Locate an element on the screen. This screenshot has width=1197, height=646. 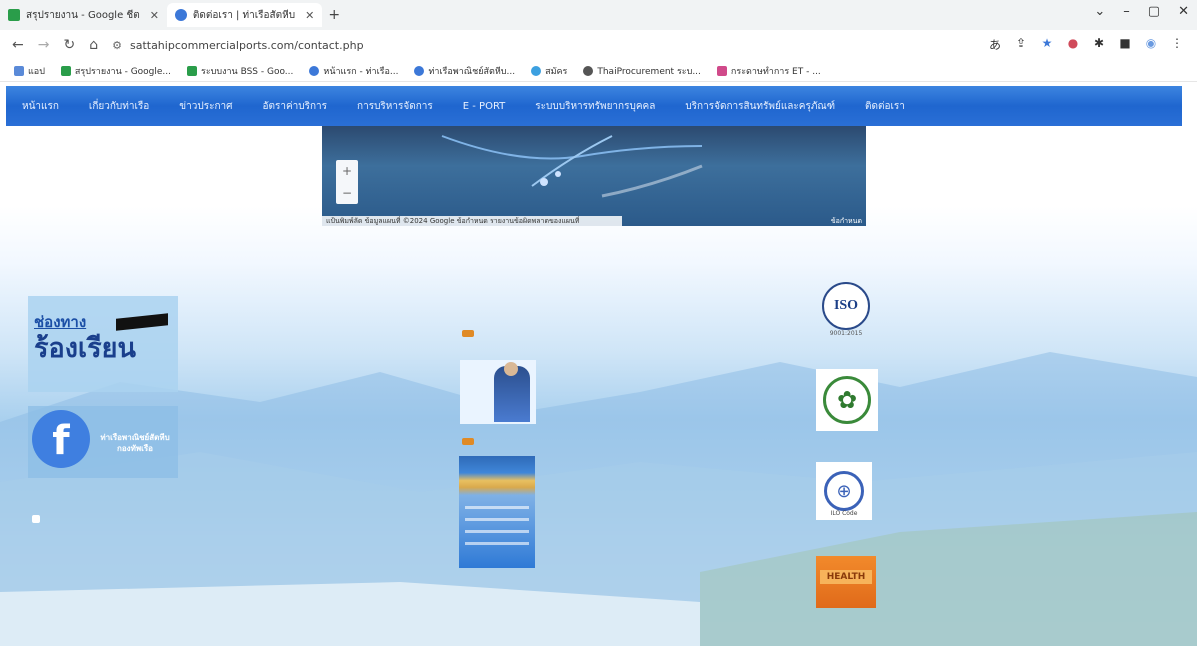
profile-icon: ◉ is located at coordinates (1151, 44).